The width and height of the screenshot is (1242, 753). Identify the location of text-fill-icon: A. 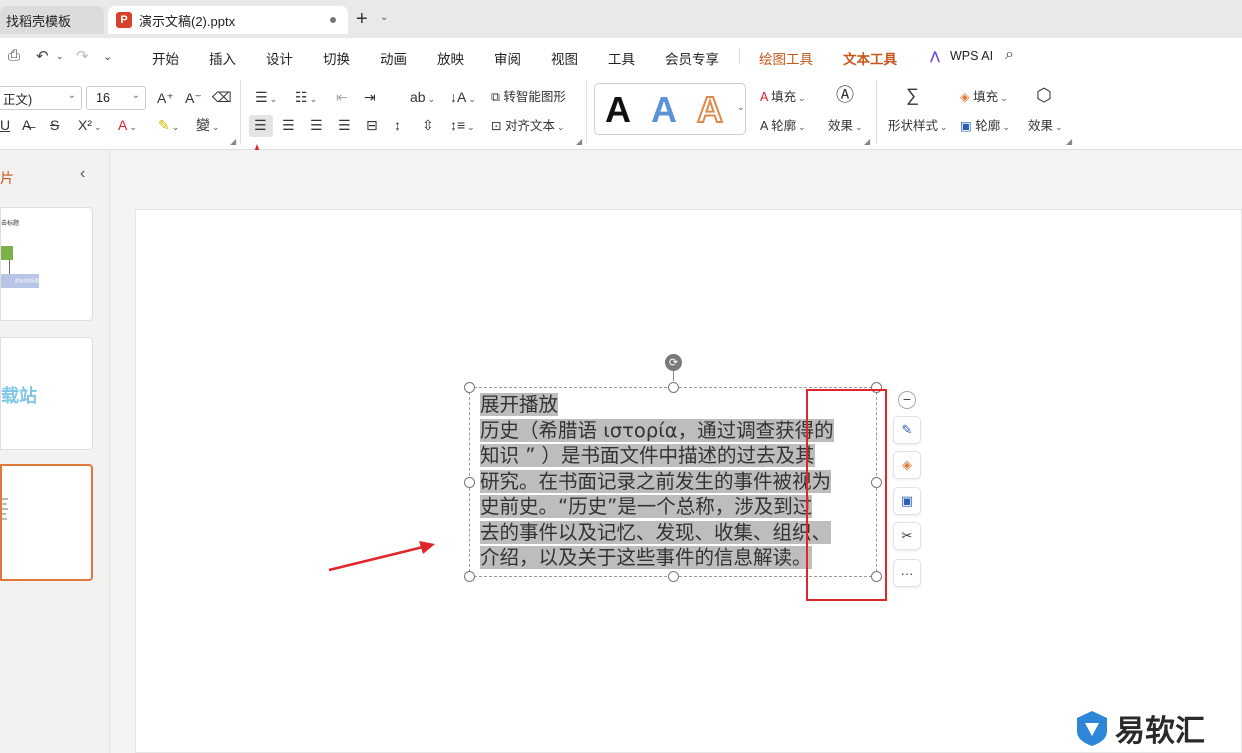
(764, 97).